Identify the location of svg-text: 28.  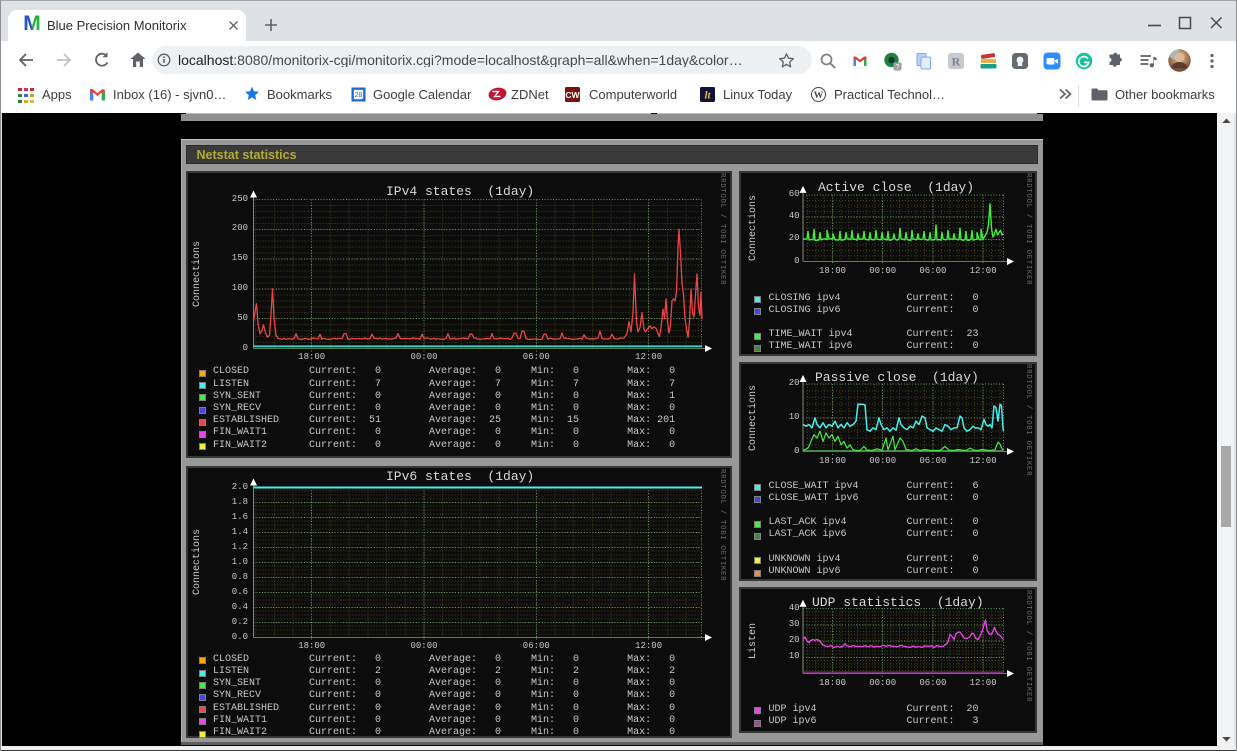
(359, 95).